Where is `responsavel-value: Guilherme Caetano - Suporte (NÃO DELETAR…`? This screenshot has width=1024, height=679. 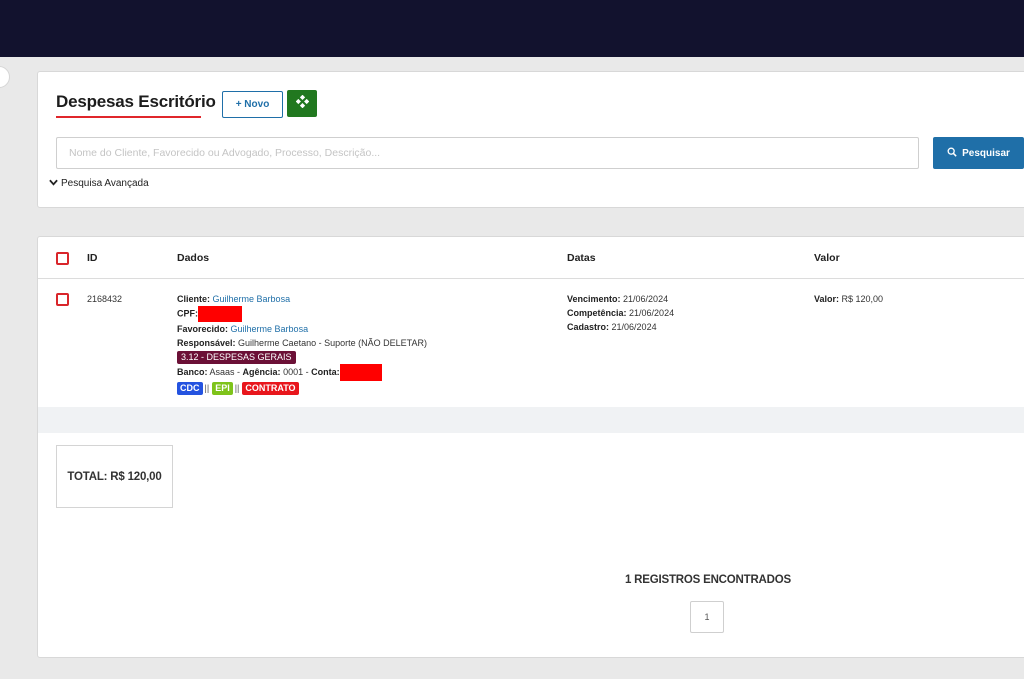
responsavel-value: Guilherme Caetano - Suporte (NÃO DELETAR… is located at coordinates (332, 343).